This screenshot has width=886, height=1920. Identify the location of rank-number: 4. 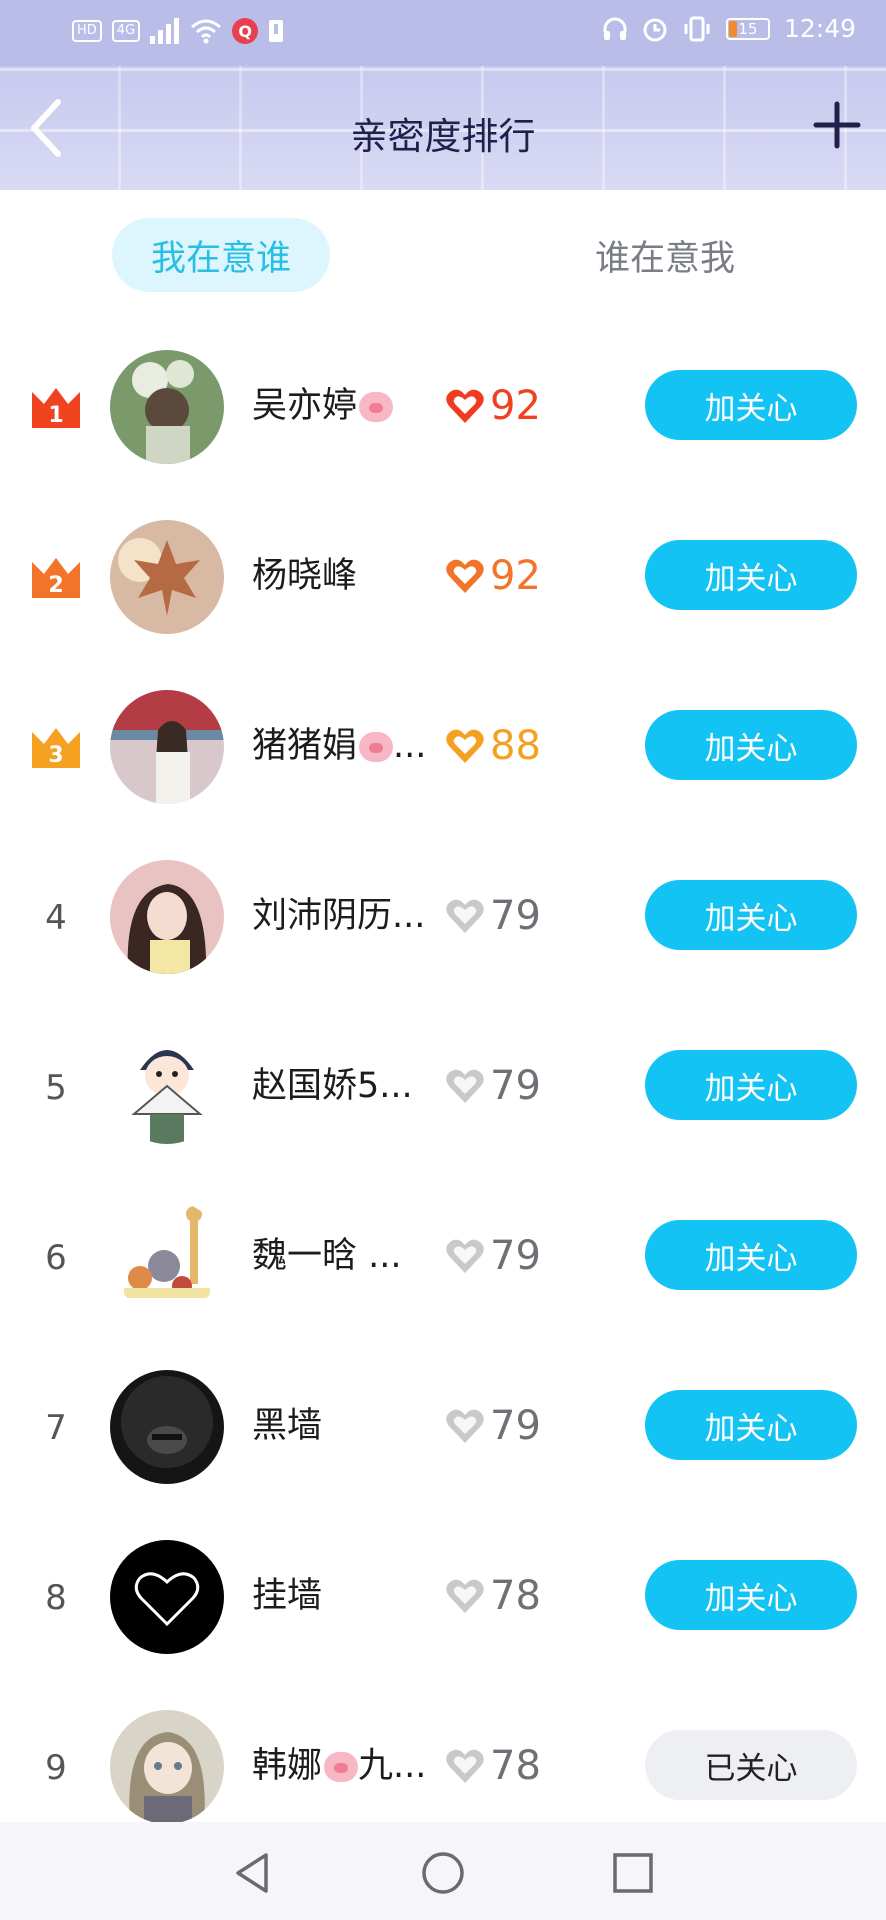
(56, 918).